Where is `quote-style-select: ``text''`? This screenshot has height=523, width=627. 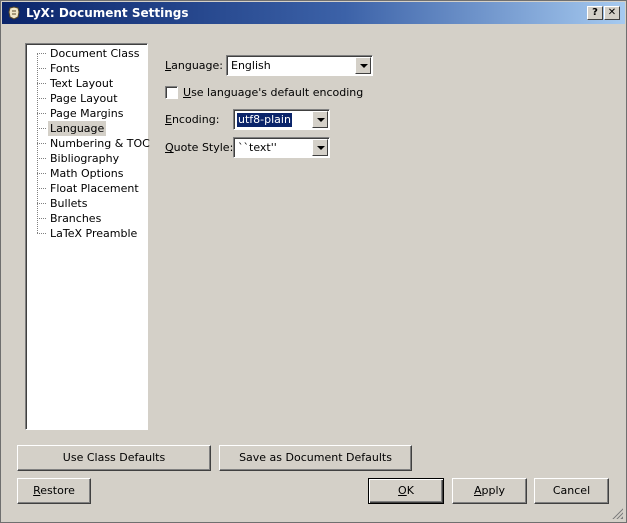 quote-style-select: ``text'' is located at coordinates (281, 147).